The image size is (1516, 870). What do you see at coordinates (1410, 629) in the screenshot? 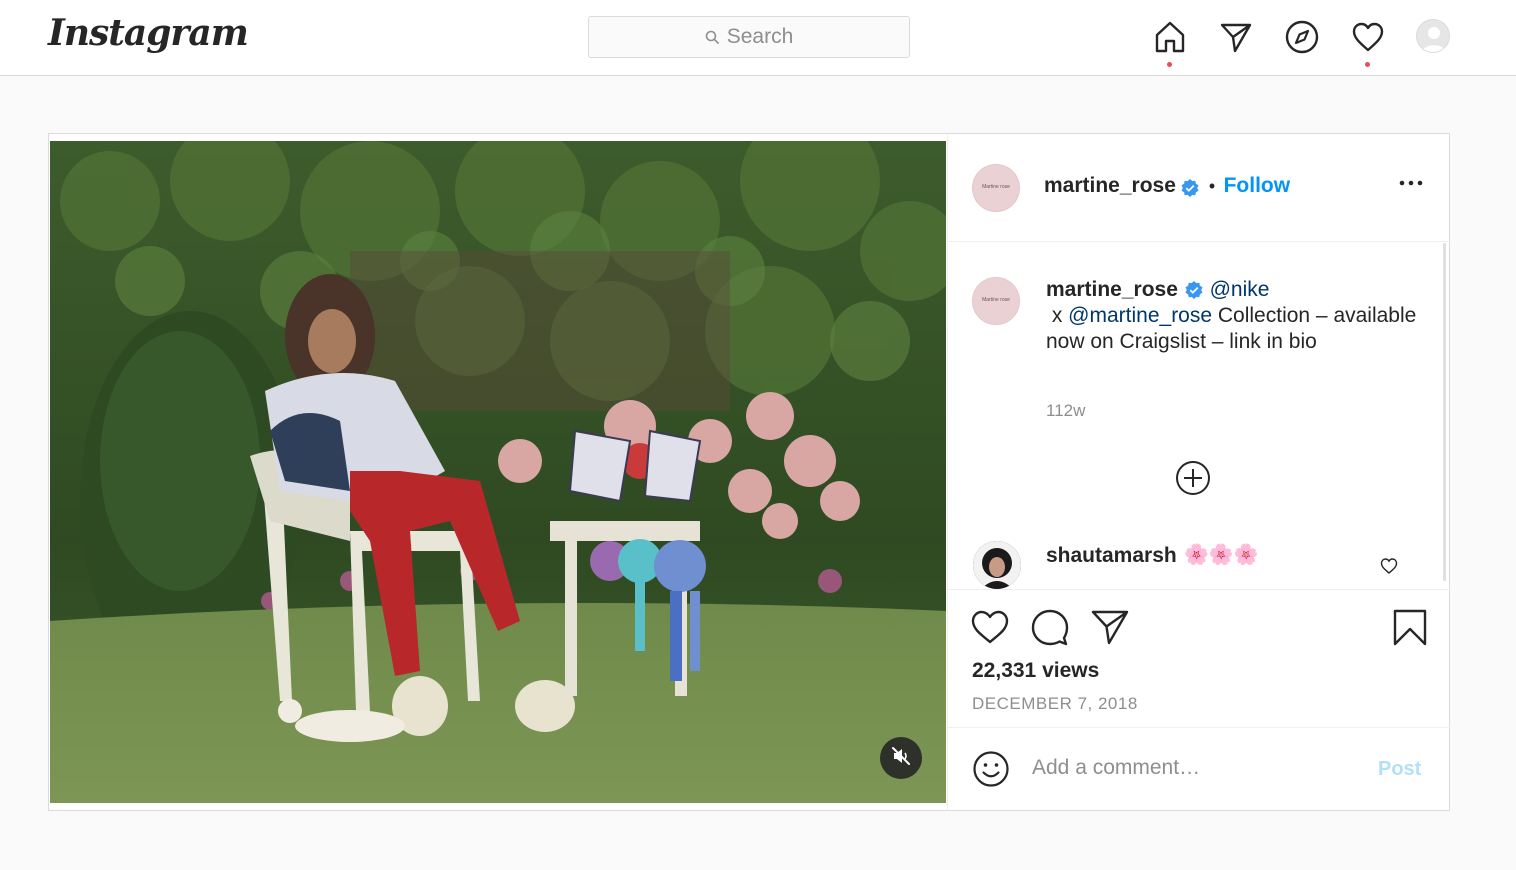
I see `save-bookmark-icon` at bounding box center [1410, 629].